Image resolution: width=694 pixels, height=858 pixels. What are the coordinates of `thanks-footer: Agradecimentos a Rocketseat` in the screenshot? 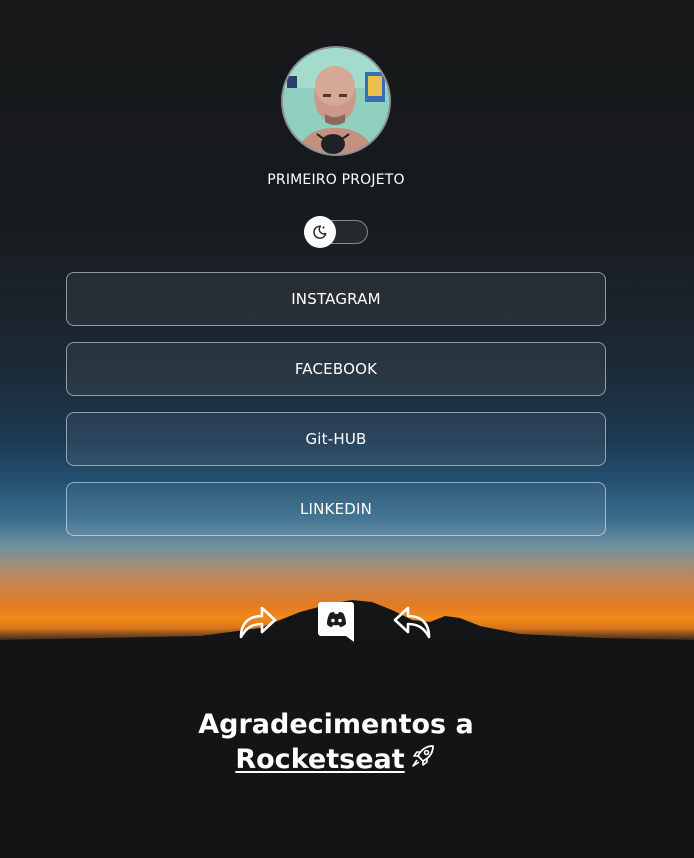 It's located at (336, 743).